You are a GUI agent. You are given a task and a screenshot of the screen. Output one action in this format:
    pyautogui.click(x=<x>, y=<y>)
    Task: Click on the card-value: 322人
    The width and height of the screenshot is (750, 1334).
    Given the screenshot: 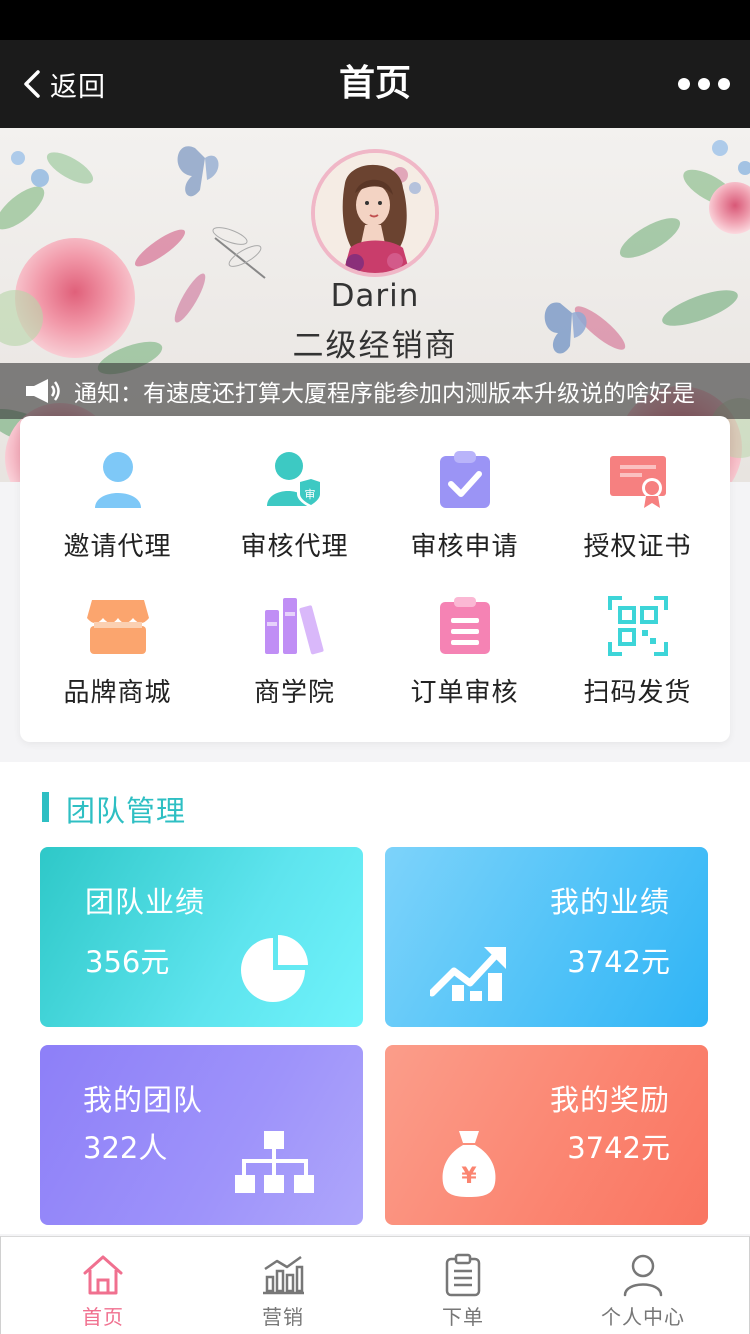 What is the action you would take?
    pyautogui.click(x=125, y=1148)
    